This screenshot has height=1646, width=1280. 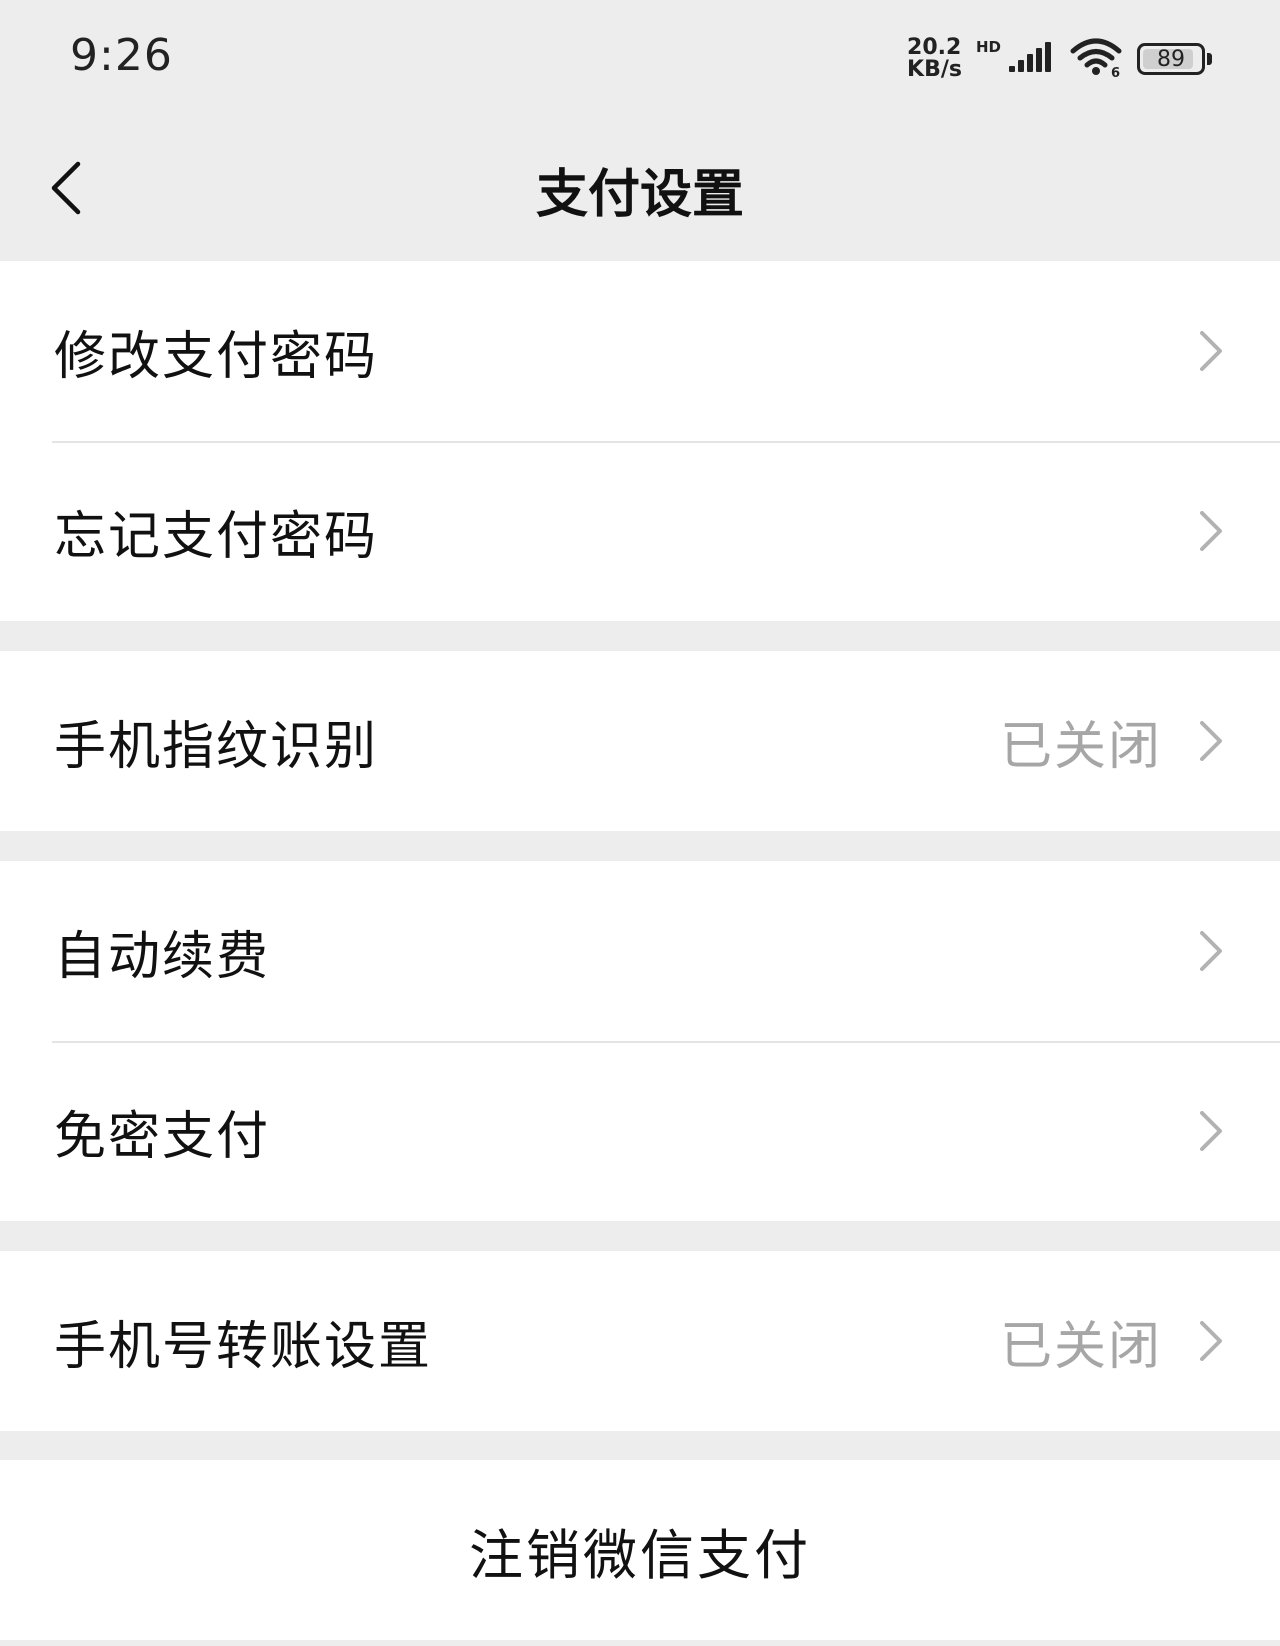 I want to click on list-item-change-password: 修改支付密码, so click(x=640, y=351).